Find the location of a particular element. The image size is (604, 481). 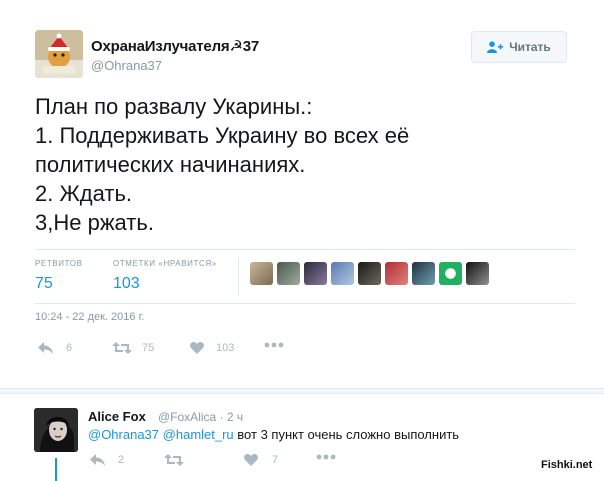

retweets-stat: РЕТВИТОВ 75 is located at coordinates (59, 276).